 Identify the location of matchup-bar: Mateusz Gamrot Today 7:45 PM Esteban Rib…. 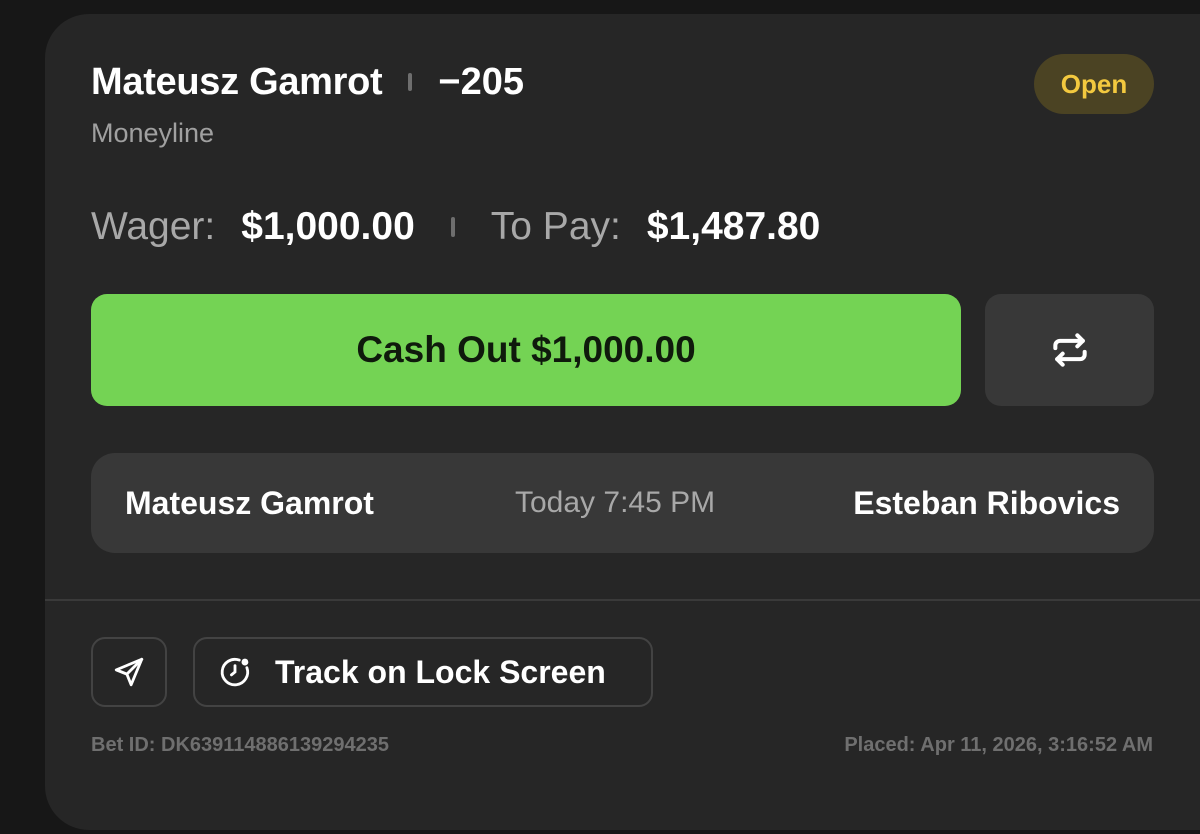
(622, 503).